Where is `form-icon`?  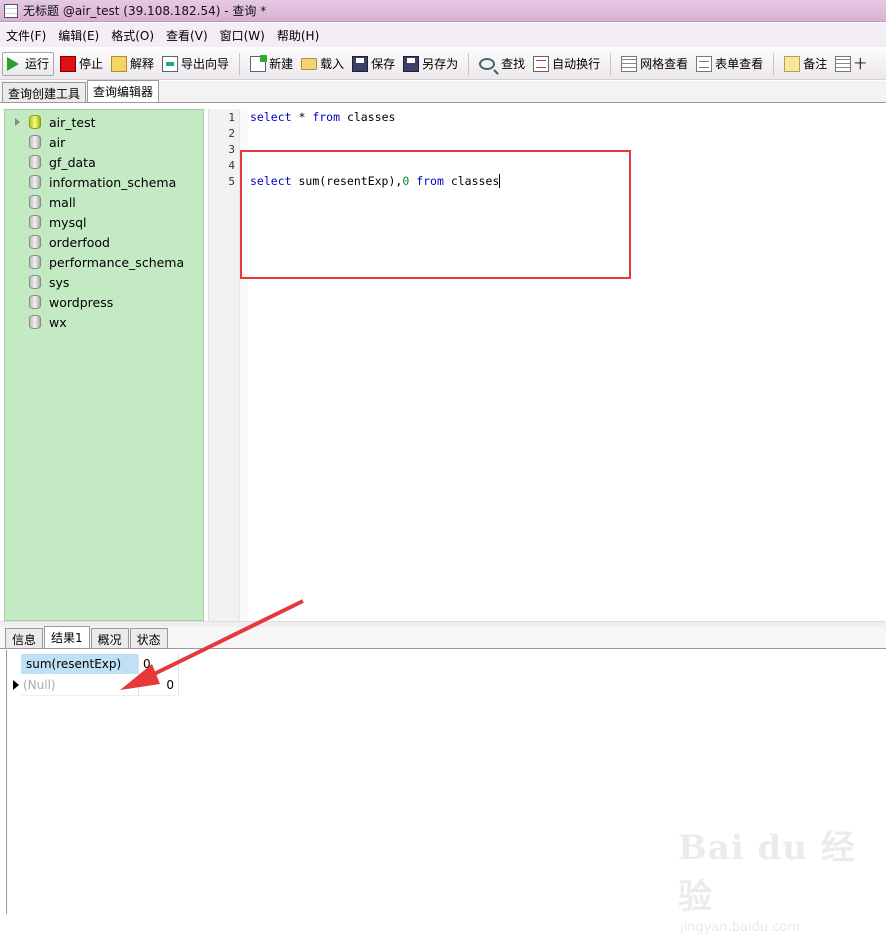
form-icon is located at coordinates (704, 63).